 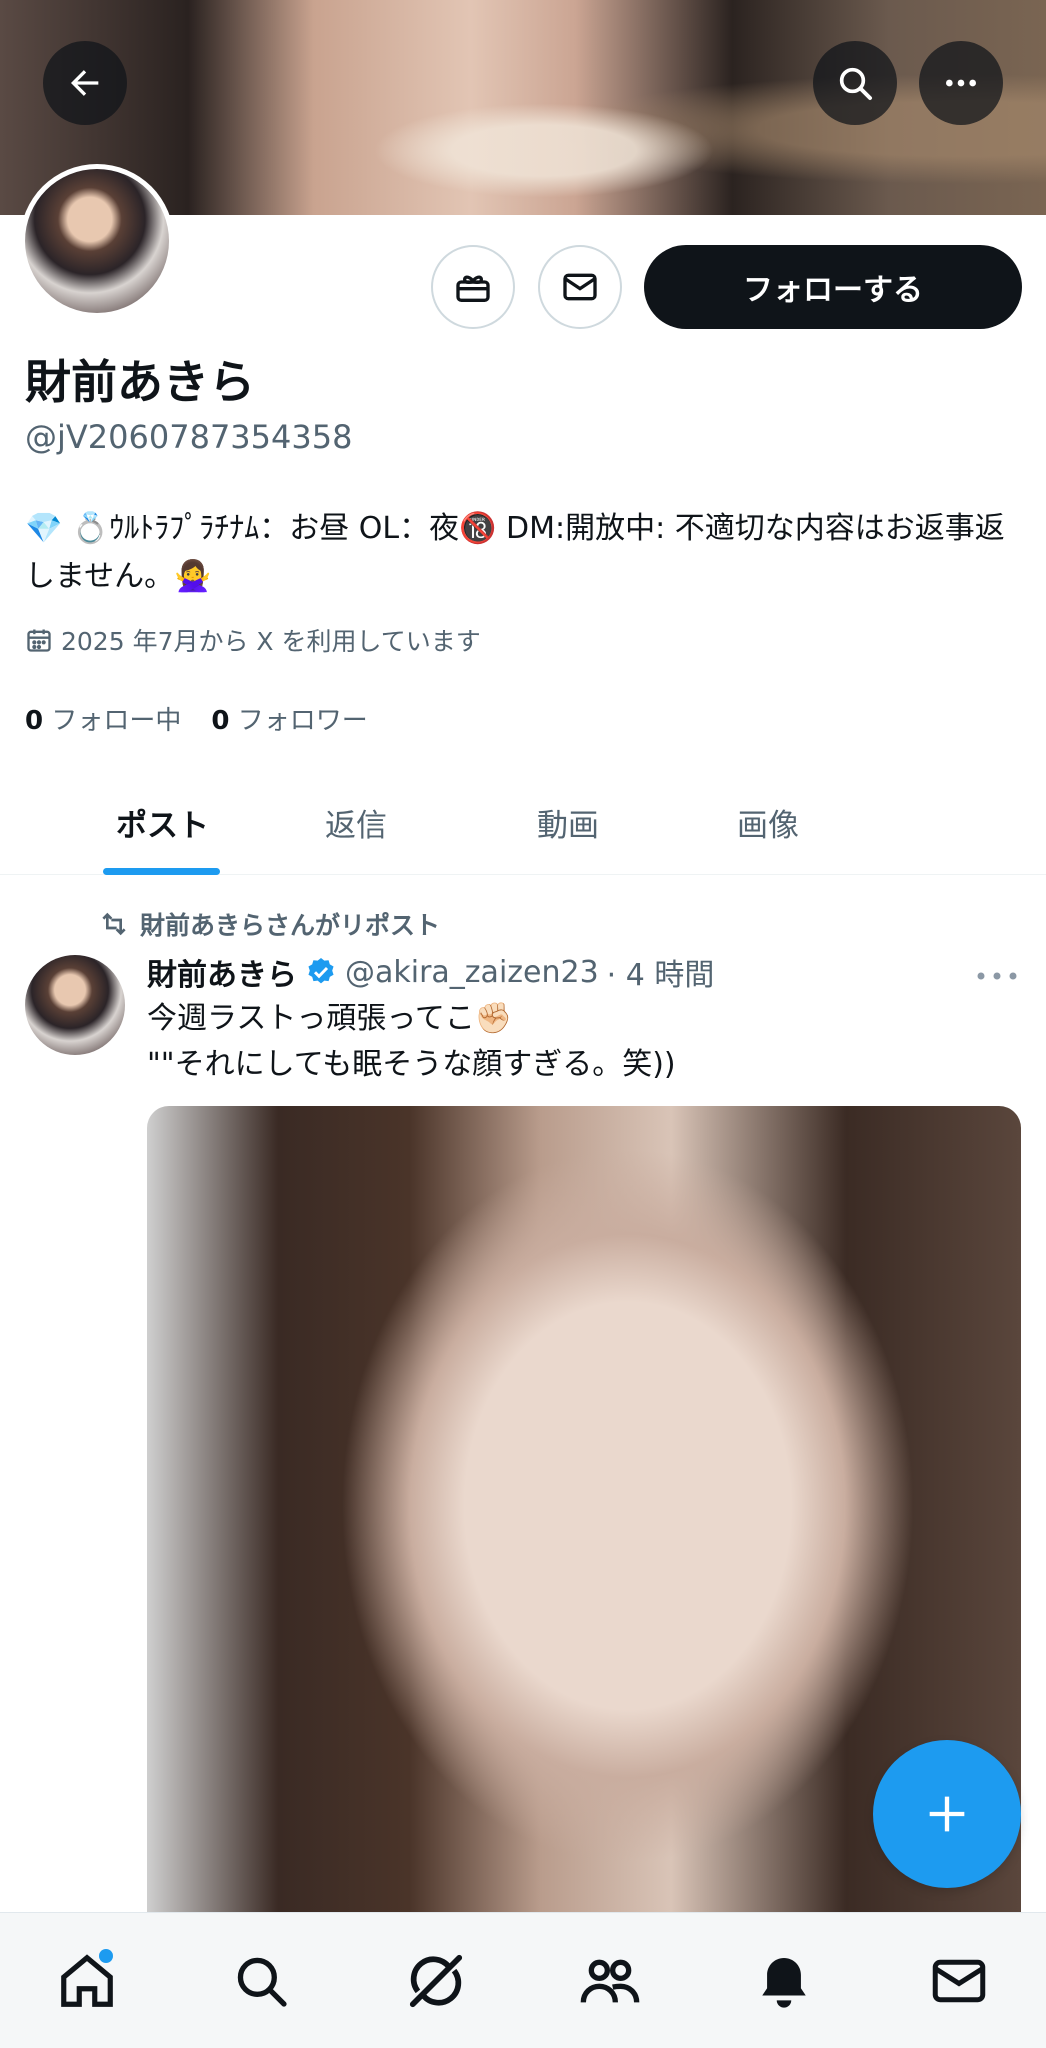 What do you see at coordinates (222, 972) in the screenshot?
I see `tweet-author-name: 財前あきら` at bounding box center [222, 972].